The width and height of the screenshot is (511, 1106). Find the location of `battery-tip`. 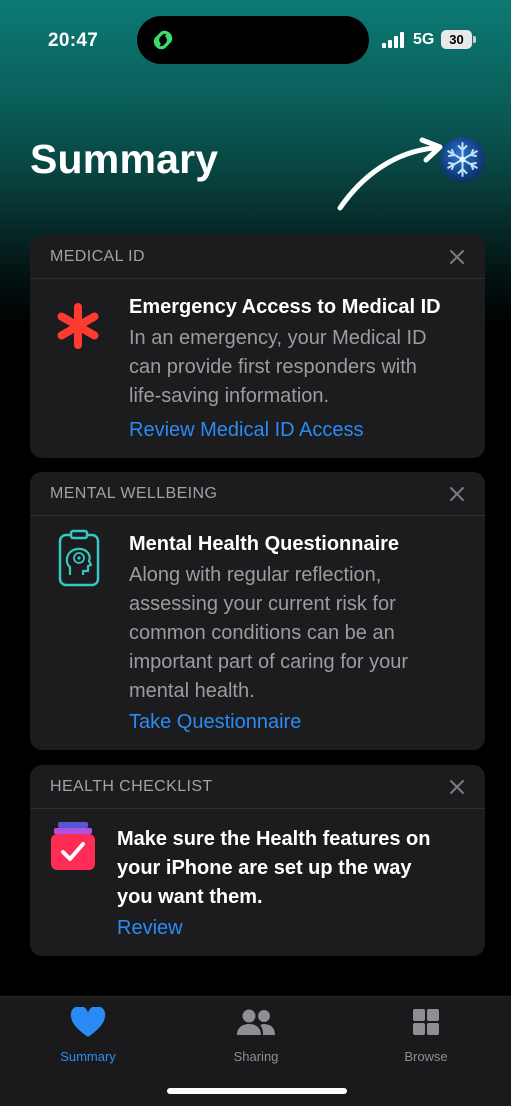

battery-tip is located at coordinates (474, 39).